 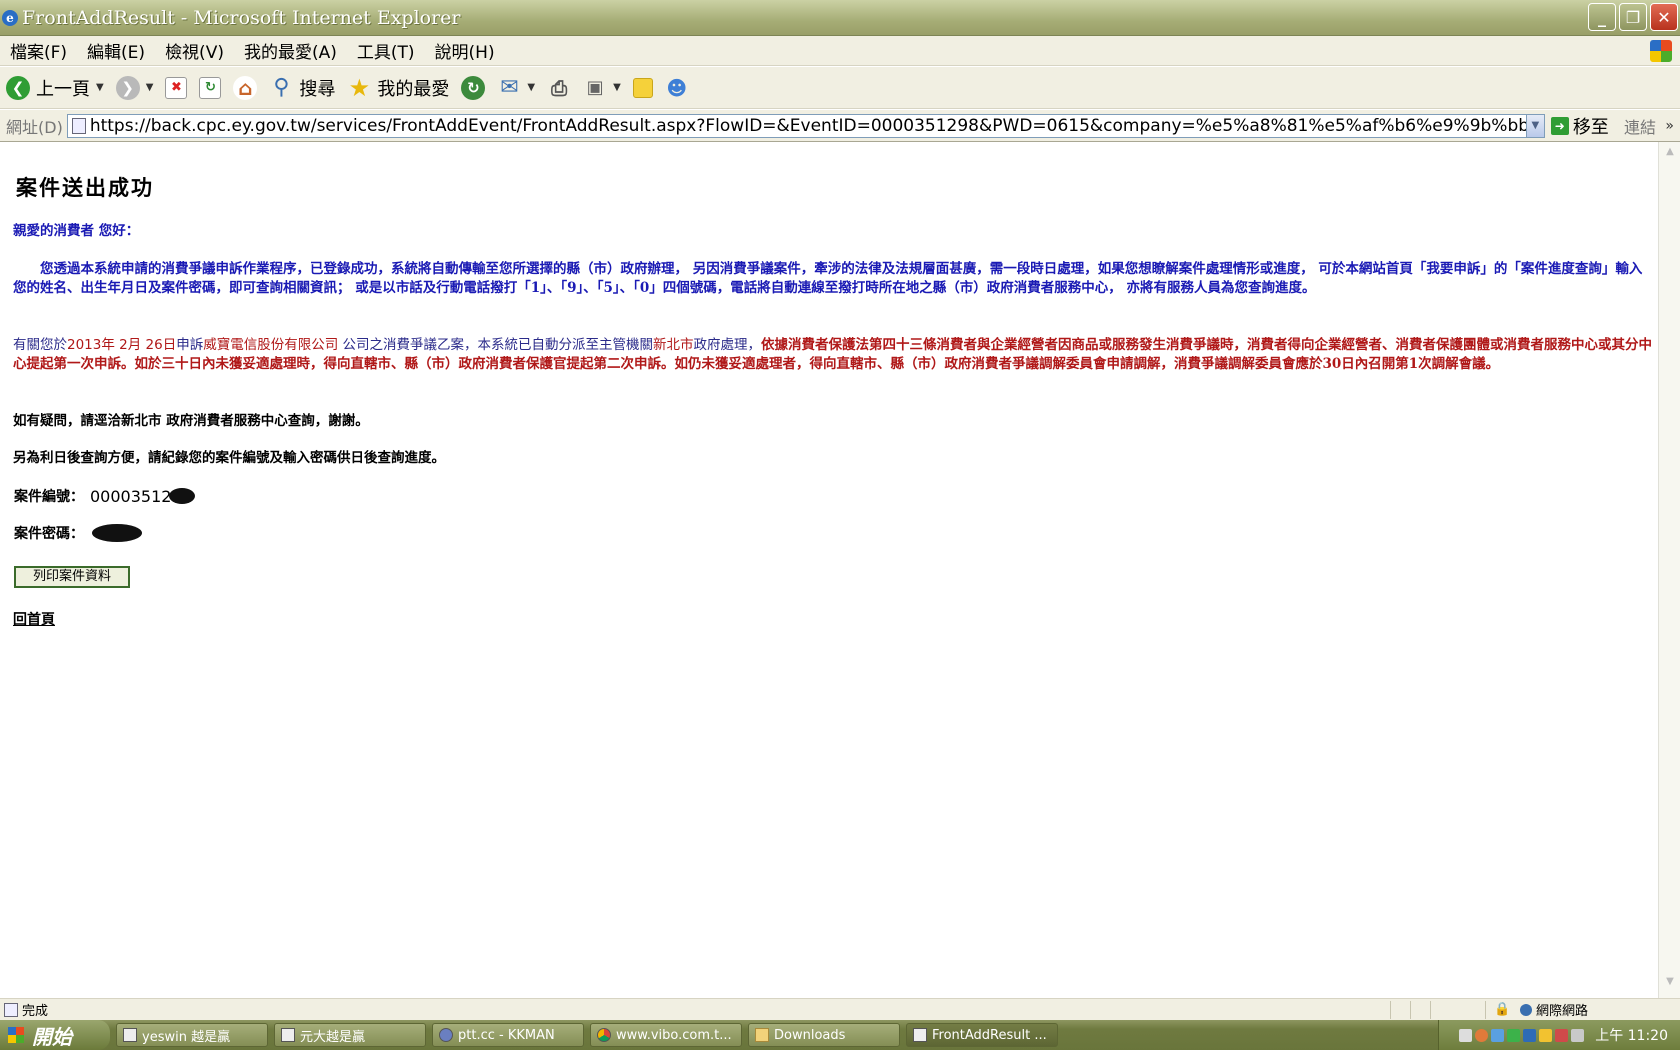 I want to click on printer-icon: ⎙, so click(x=559, y=87).